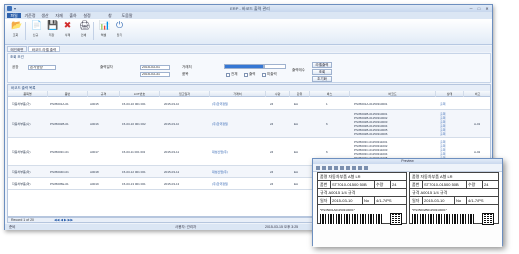  What do you see at coordinates (362, 193) in the screenshot?
I see `label-row-spec: 규격 A0015 1/4 규격` at bounding box center [362, 193].